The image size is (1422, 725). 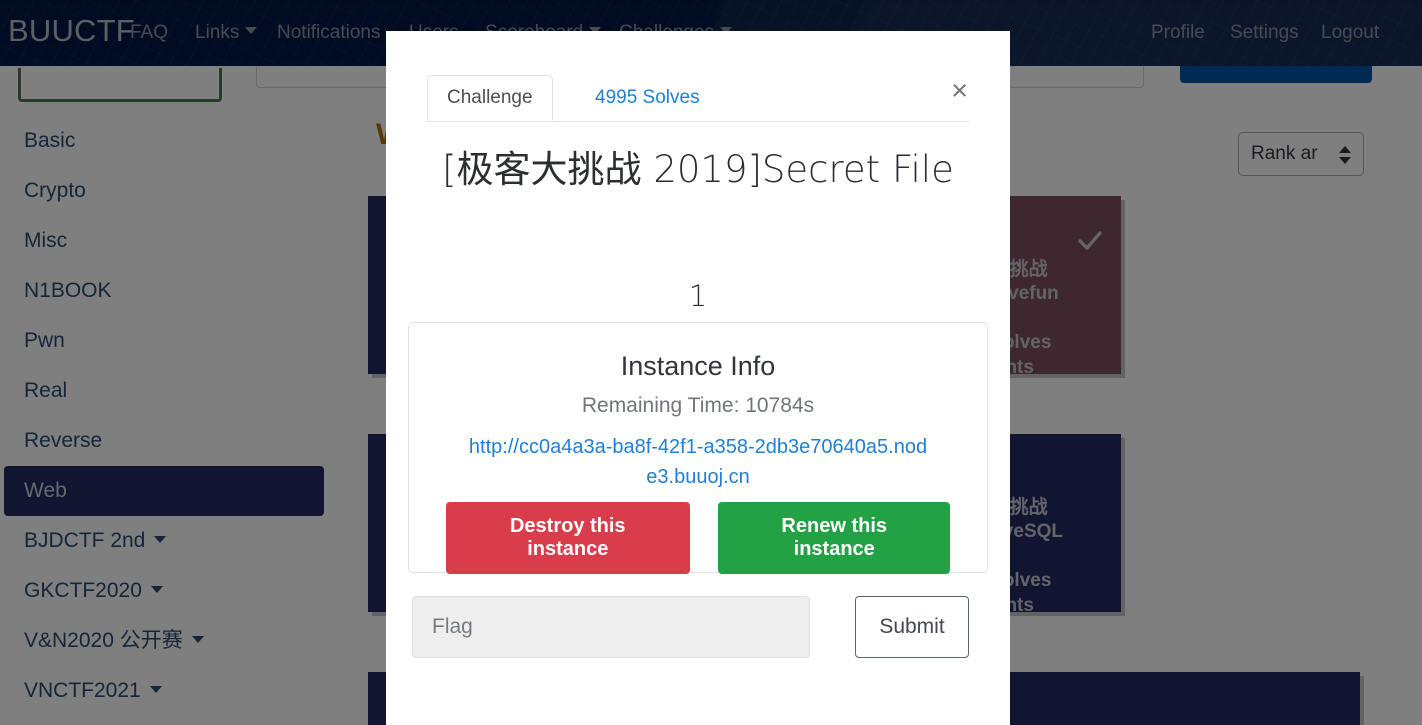 I want to click on challenge-points: 1, so click(x=698, y=296).